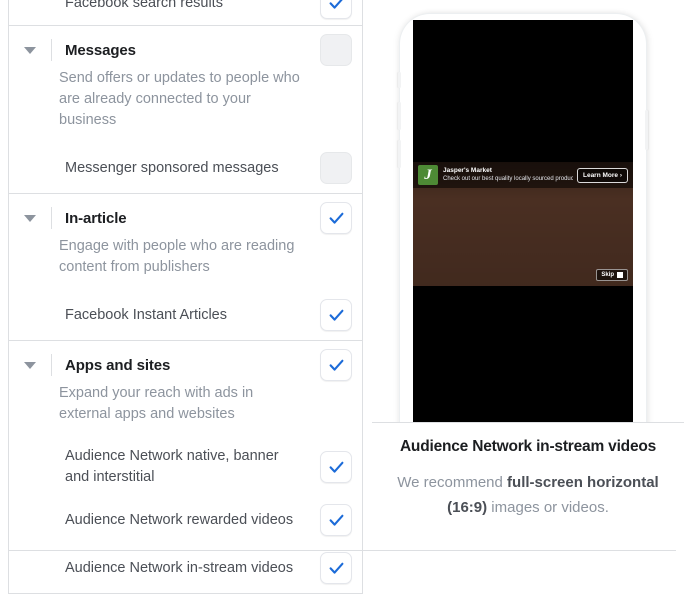  Describe the element at coordinates (185, 217) in the screenshot. I see `section-header-in-article: In-article` at that location.